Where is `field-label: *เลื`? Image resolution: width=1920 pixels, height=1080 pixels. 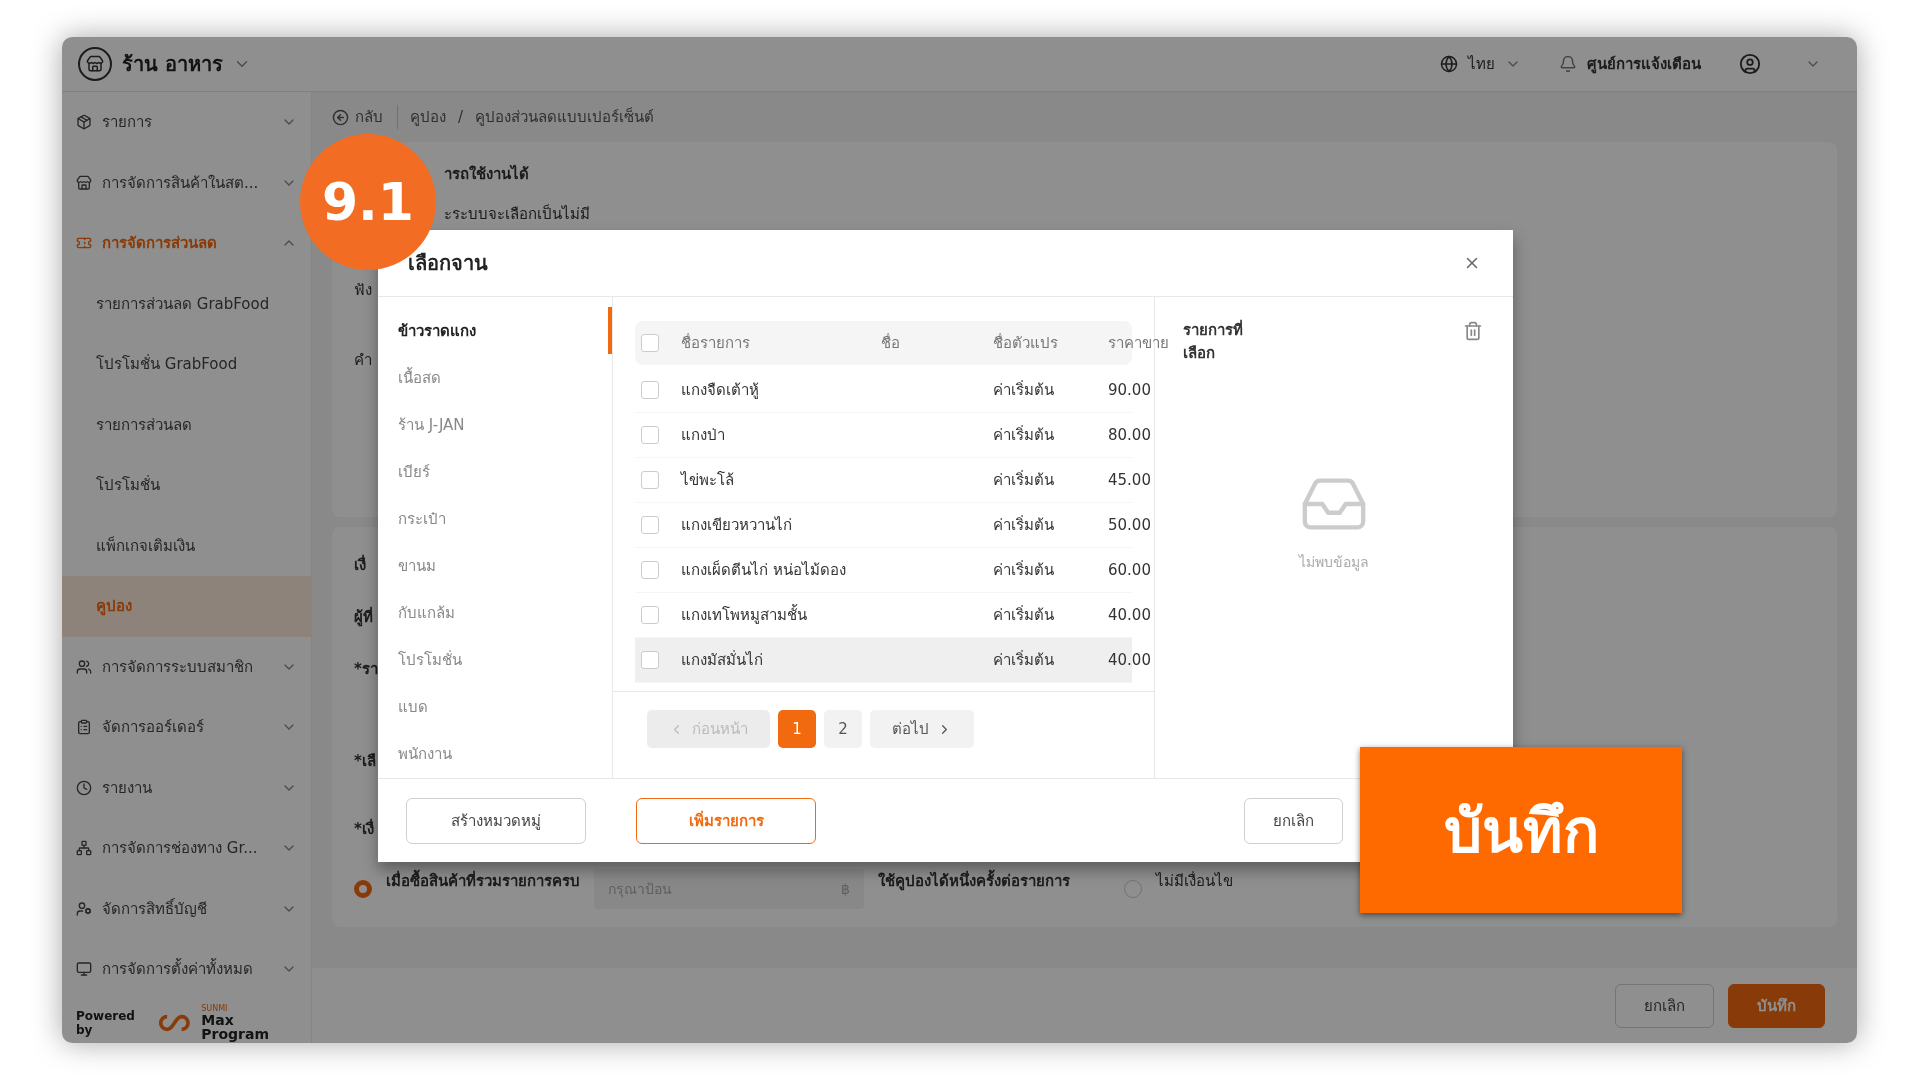 field-label: *เลื is located at coordinates (365, 761).